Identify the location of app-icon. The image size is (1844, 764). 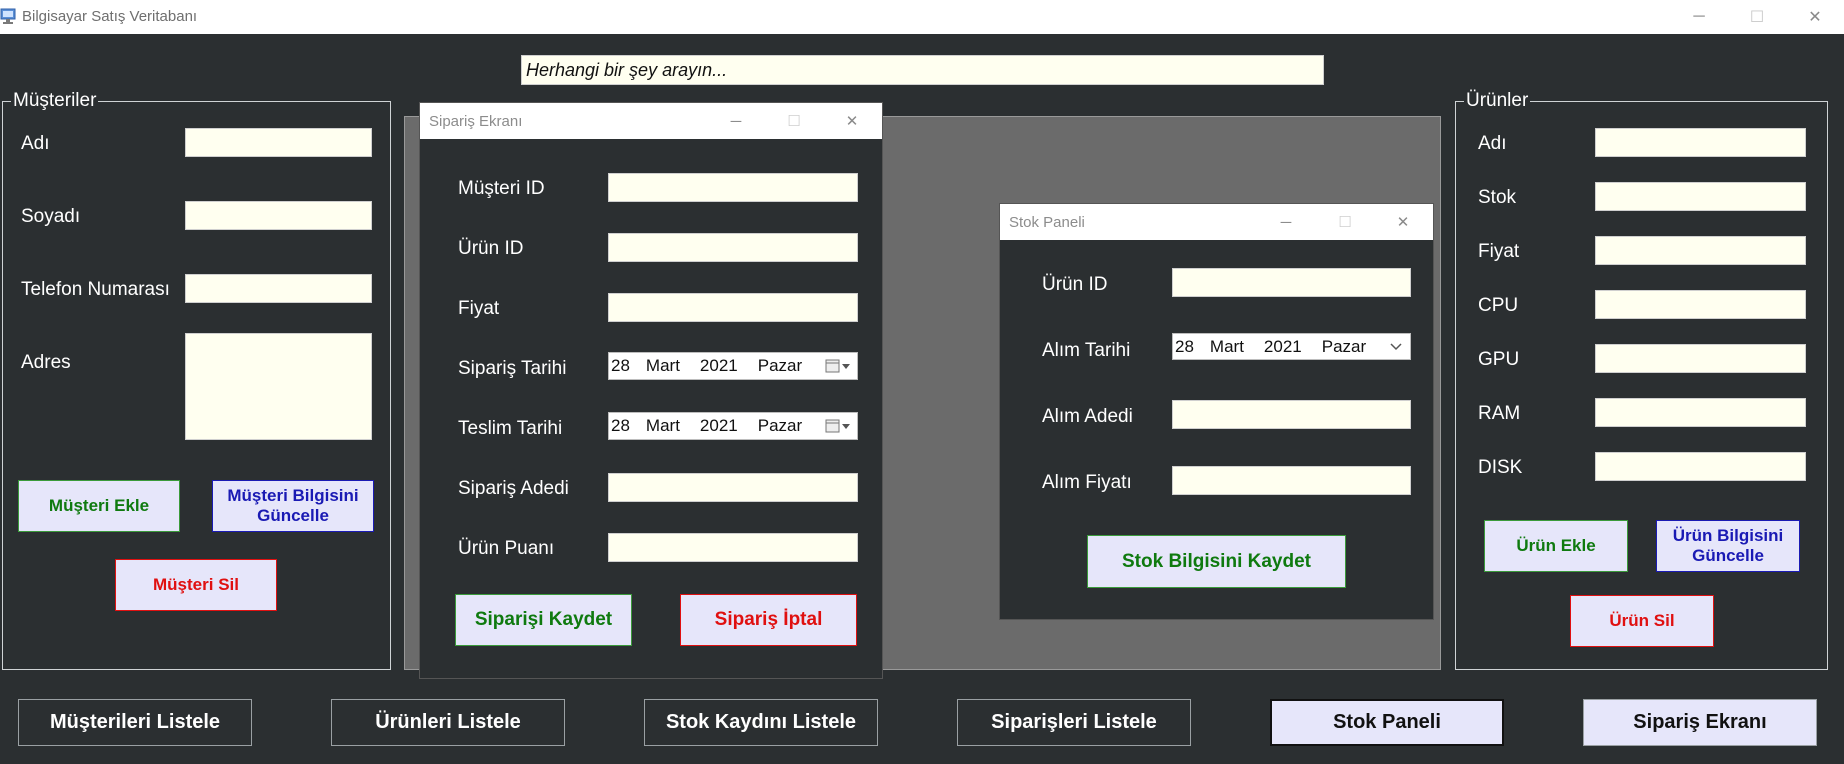
(8, 16).